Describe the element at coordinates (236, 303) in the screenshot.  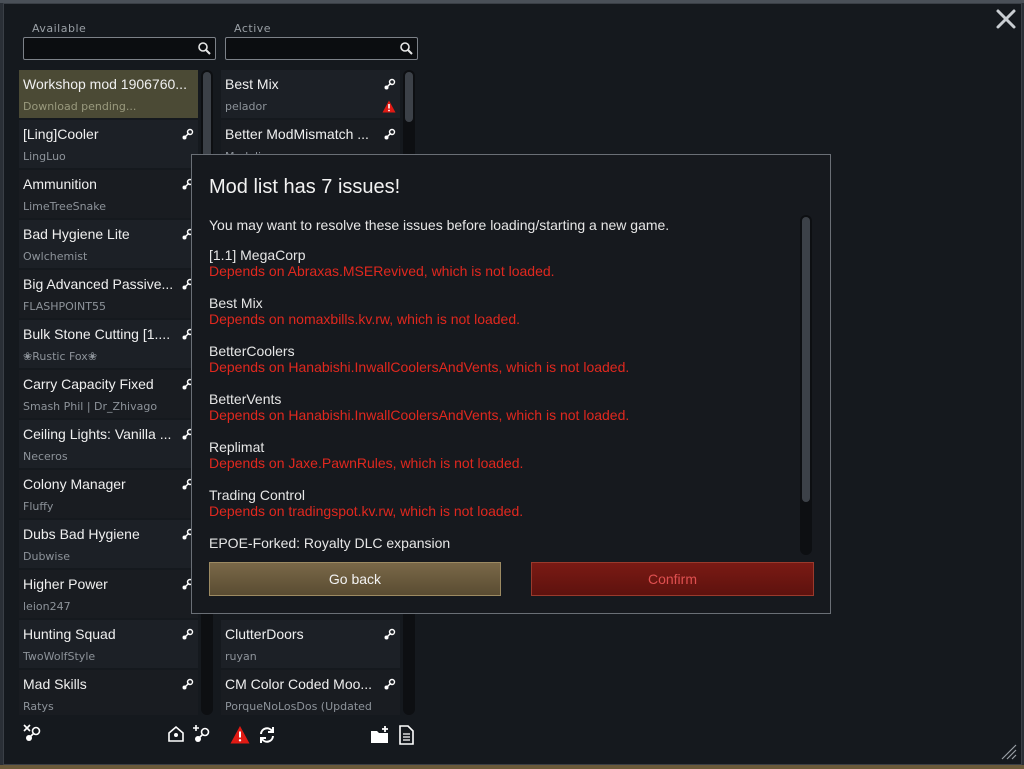
I see `issue-mod-name: Best Mix` at that location.